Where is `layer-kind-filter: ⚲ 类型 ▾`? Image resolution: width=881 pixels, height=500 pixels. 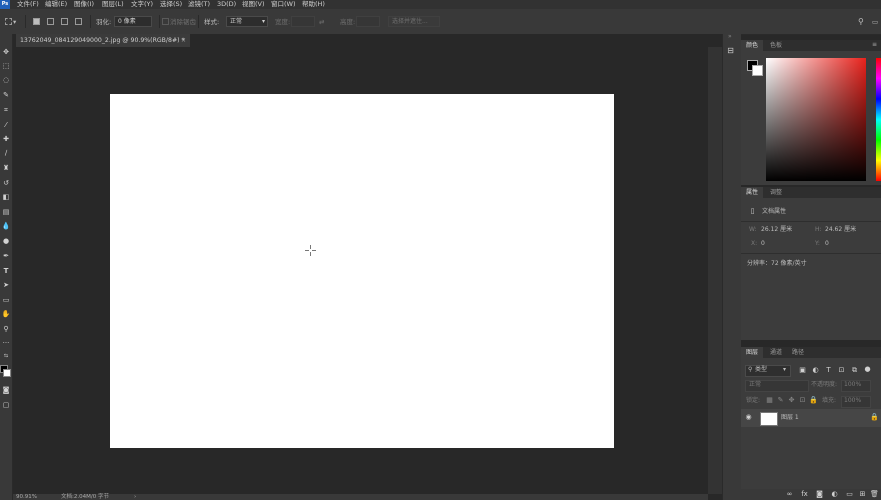 layer-kind-filter: ⚲ 类型 ▾ is located at coordinates (768, 371).